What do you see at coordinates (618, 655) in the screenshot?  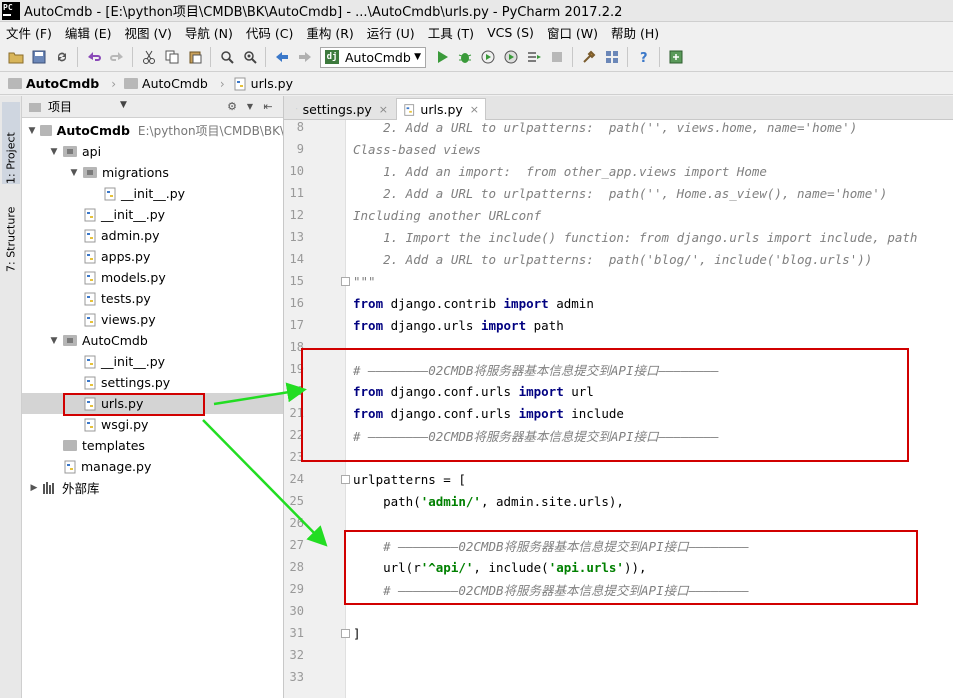 I see `code-line: 32` at bounding box center [618, 655].